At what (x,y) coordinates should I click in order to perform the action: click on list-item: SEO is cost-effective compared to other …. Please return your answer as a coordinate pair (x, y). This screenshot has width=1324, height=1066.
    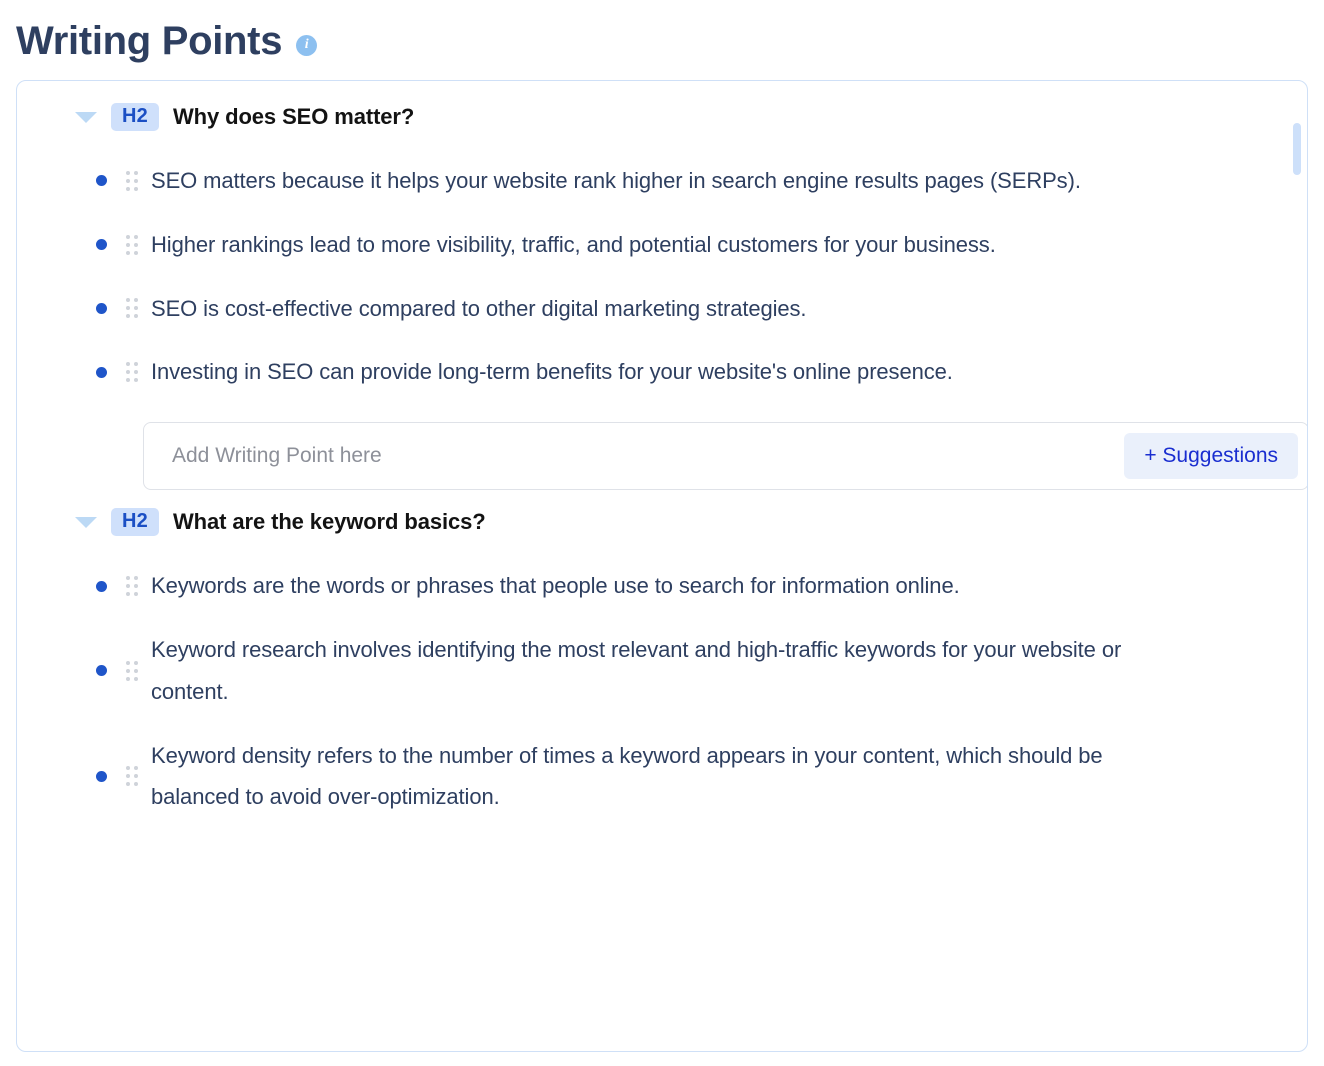
    Looking at the image, I should click on (656, 309).